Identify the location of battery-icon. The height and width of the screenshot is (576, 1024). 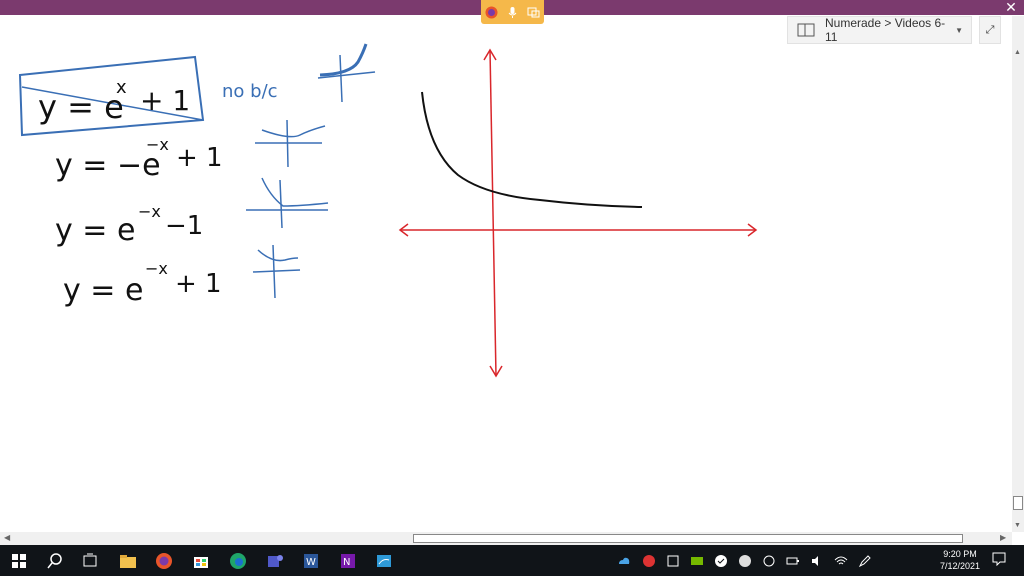
(793, 561).